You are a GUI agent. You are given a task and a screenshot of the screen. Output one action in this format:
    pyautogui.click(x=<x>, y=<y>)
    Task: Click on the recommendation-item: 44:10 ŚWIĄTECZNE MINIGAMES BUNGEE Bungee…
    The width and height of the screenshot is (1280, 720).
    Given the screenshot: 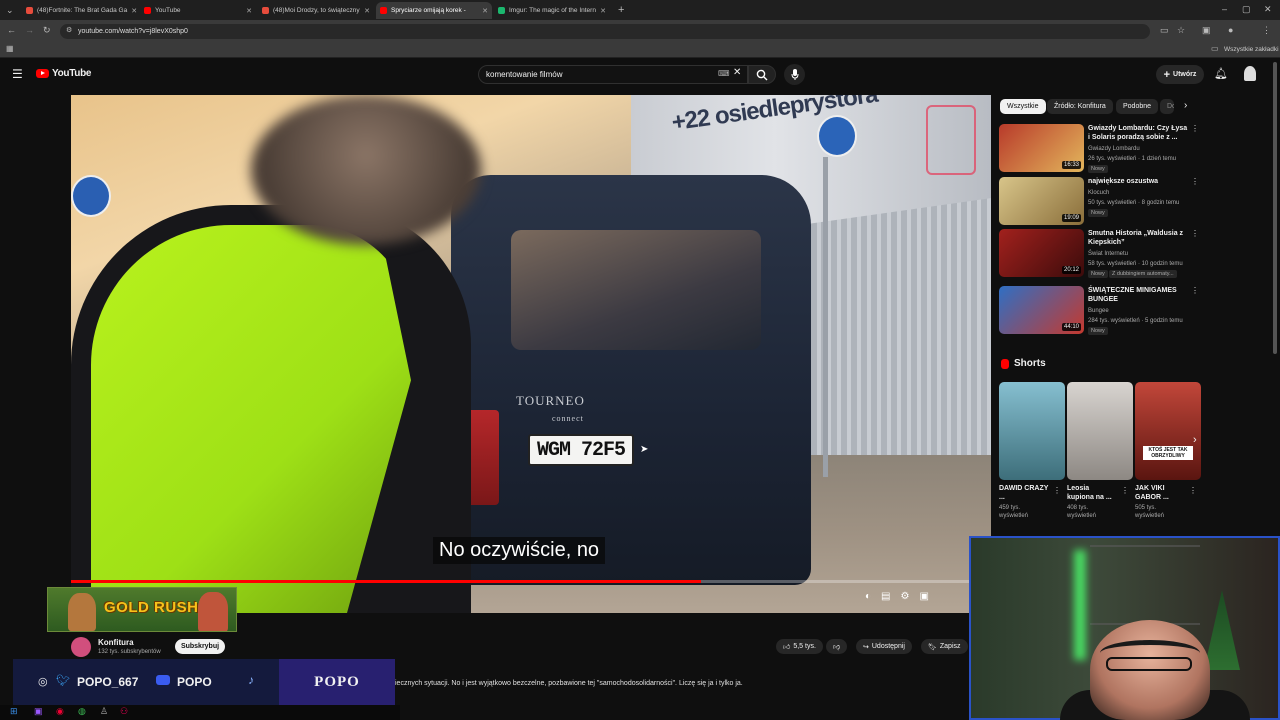 What is the action you would take?
    pyautogui.click(x=1099, y=312)
    